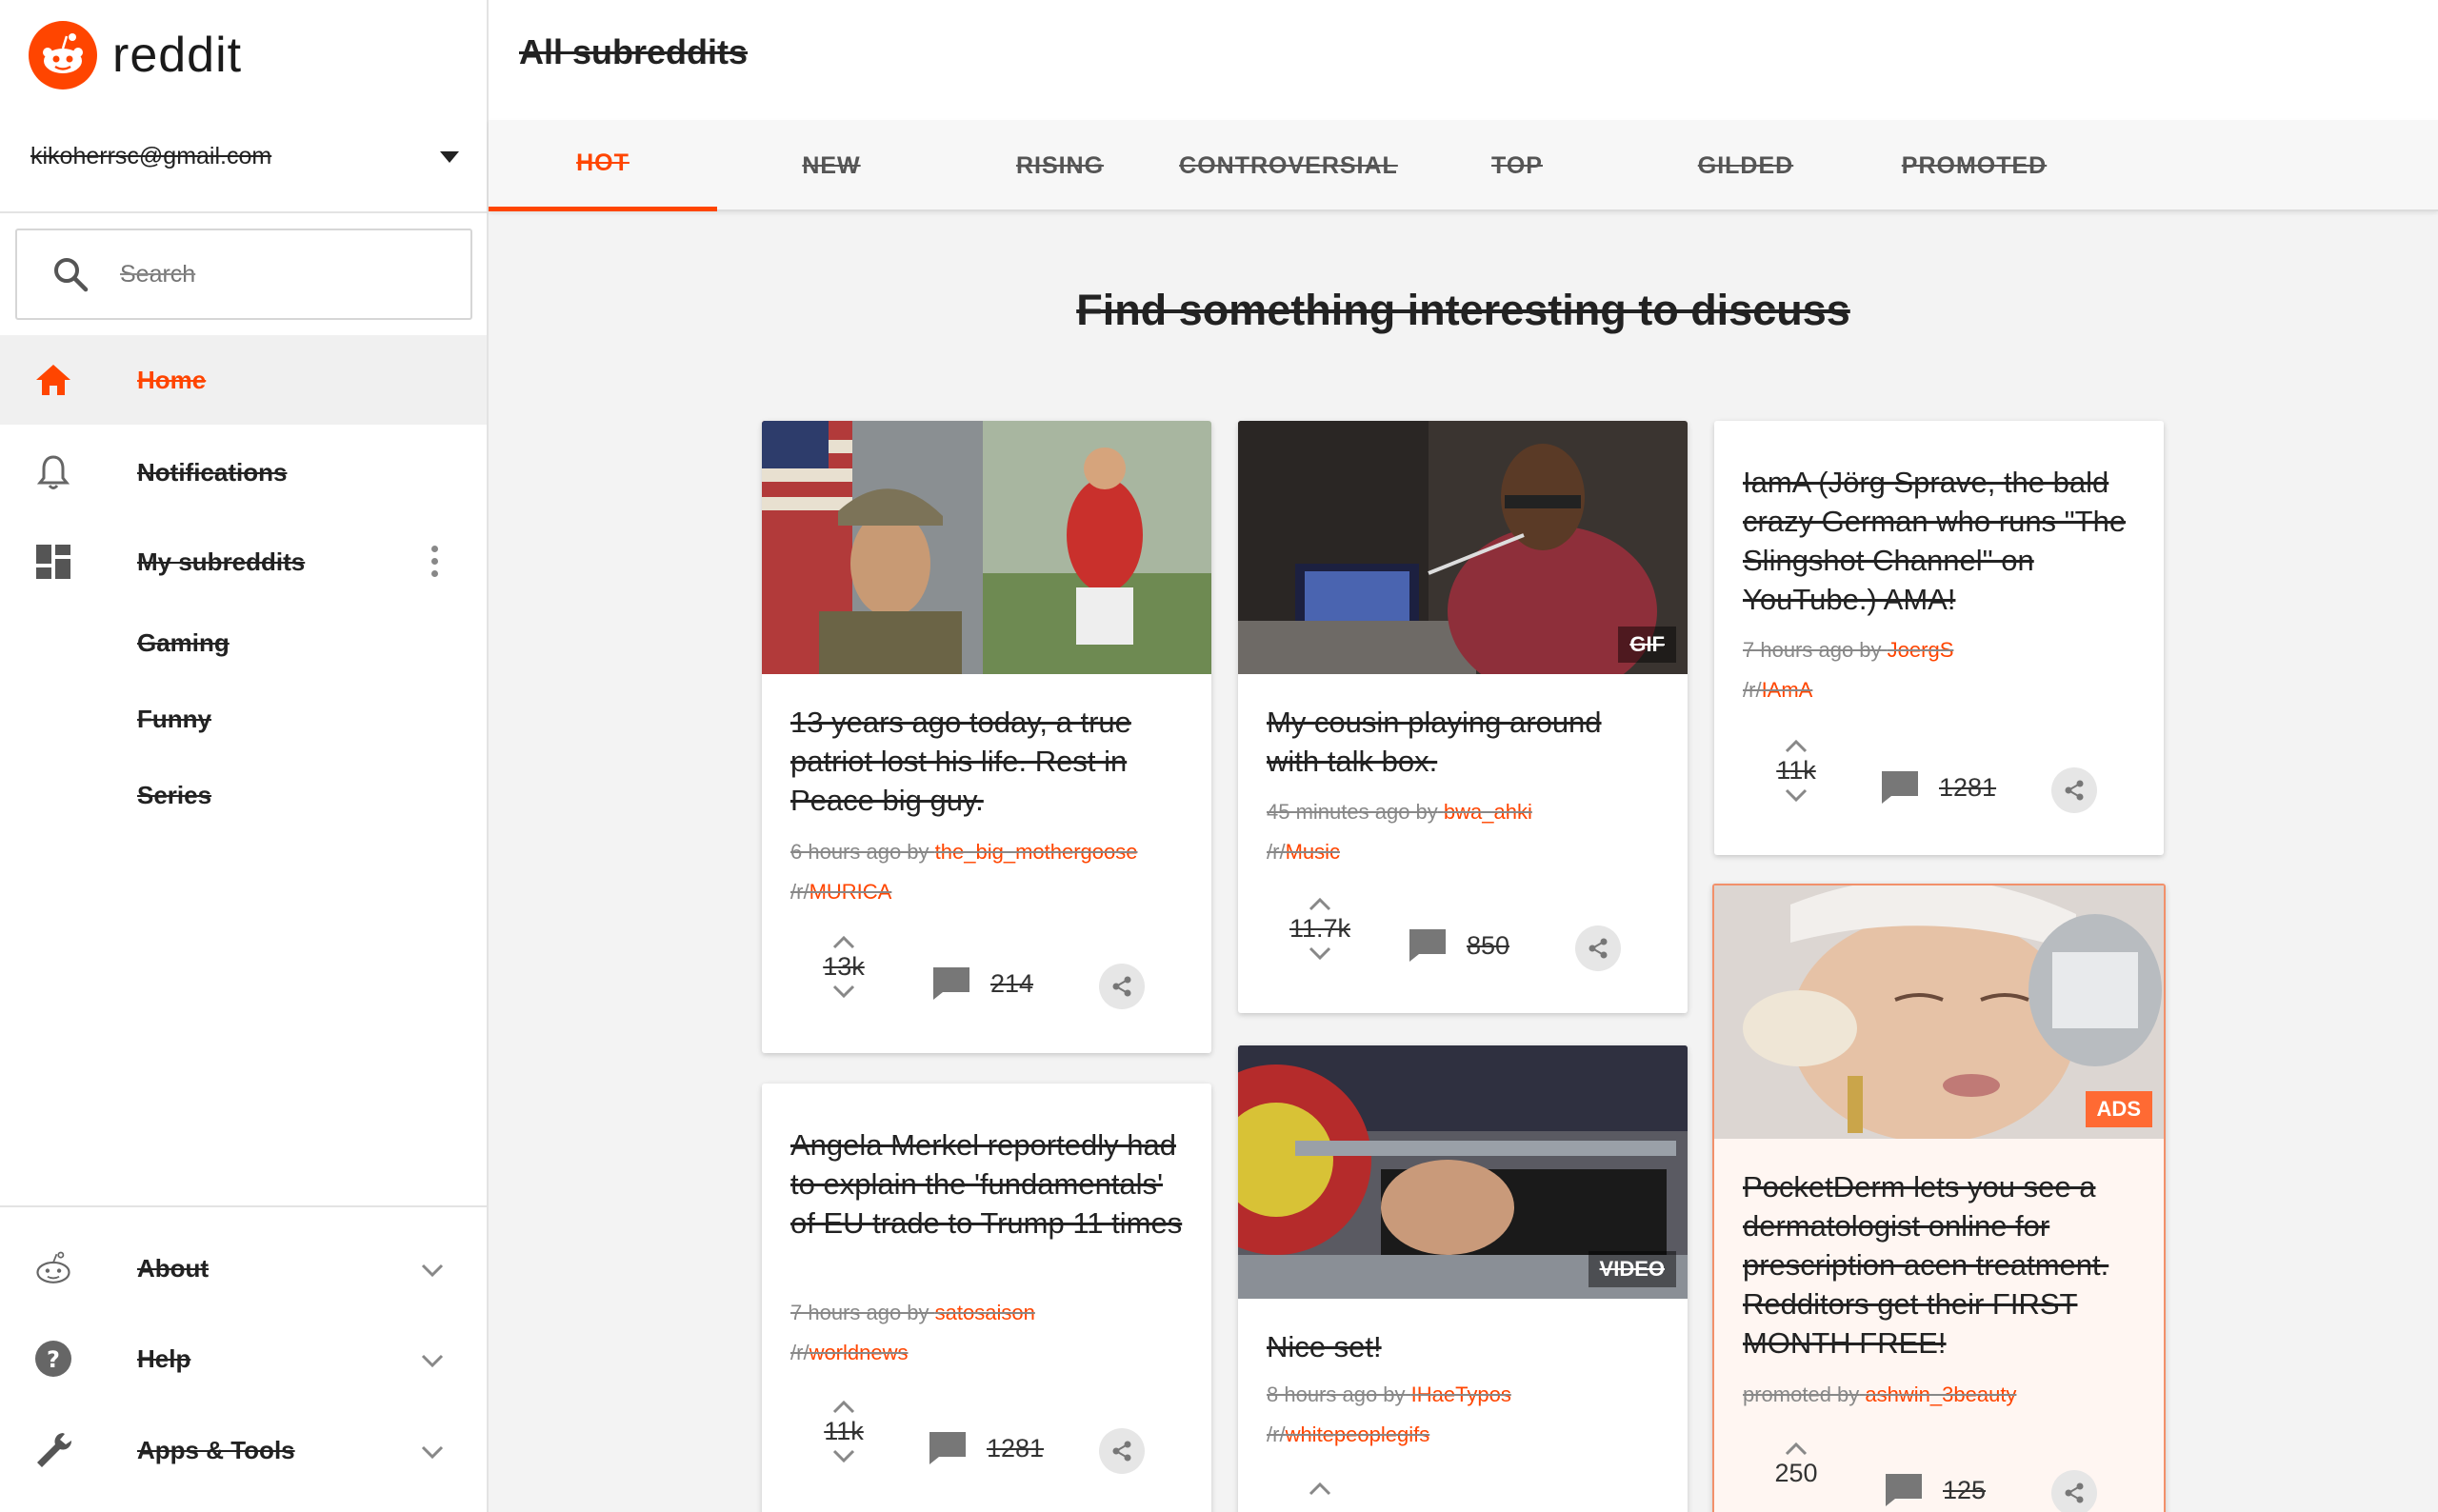 The width and height of the screenshot is (2438, 1512). What do you see at coordinates (53, 1450) in the screenshot?
I see `wrench-icon` at bounding box center [53, 1450].